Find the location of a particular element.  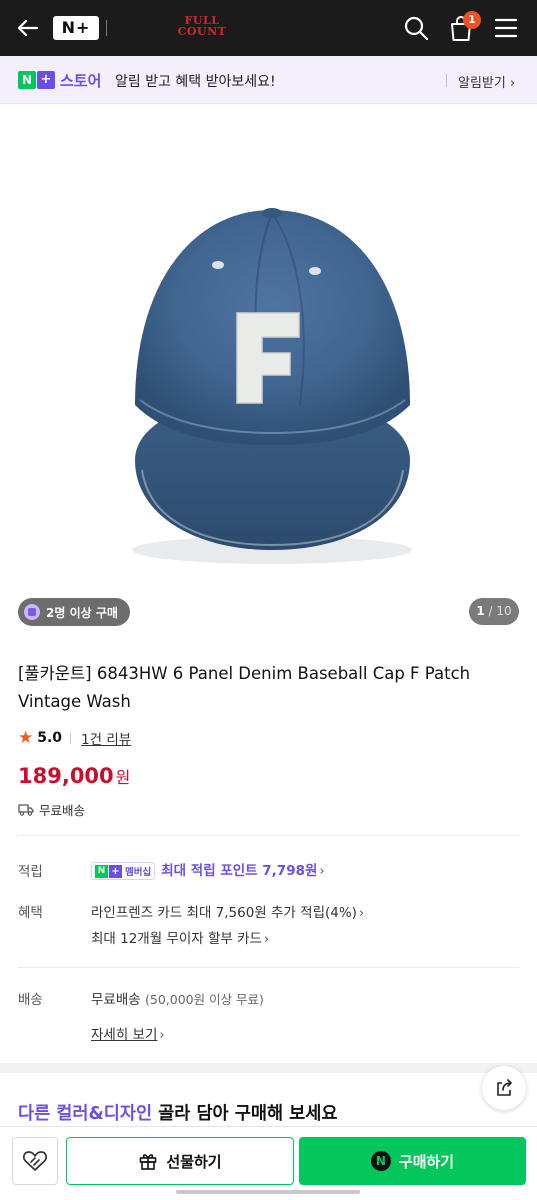

membership-badge: N + 멤버십 is located at coordinates (123, 871).